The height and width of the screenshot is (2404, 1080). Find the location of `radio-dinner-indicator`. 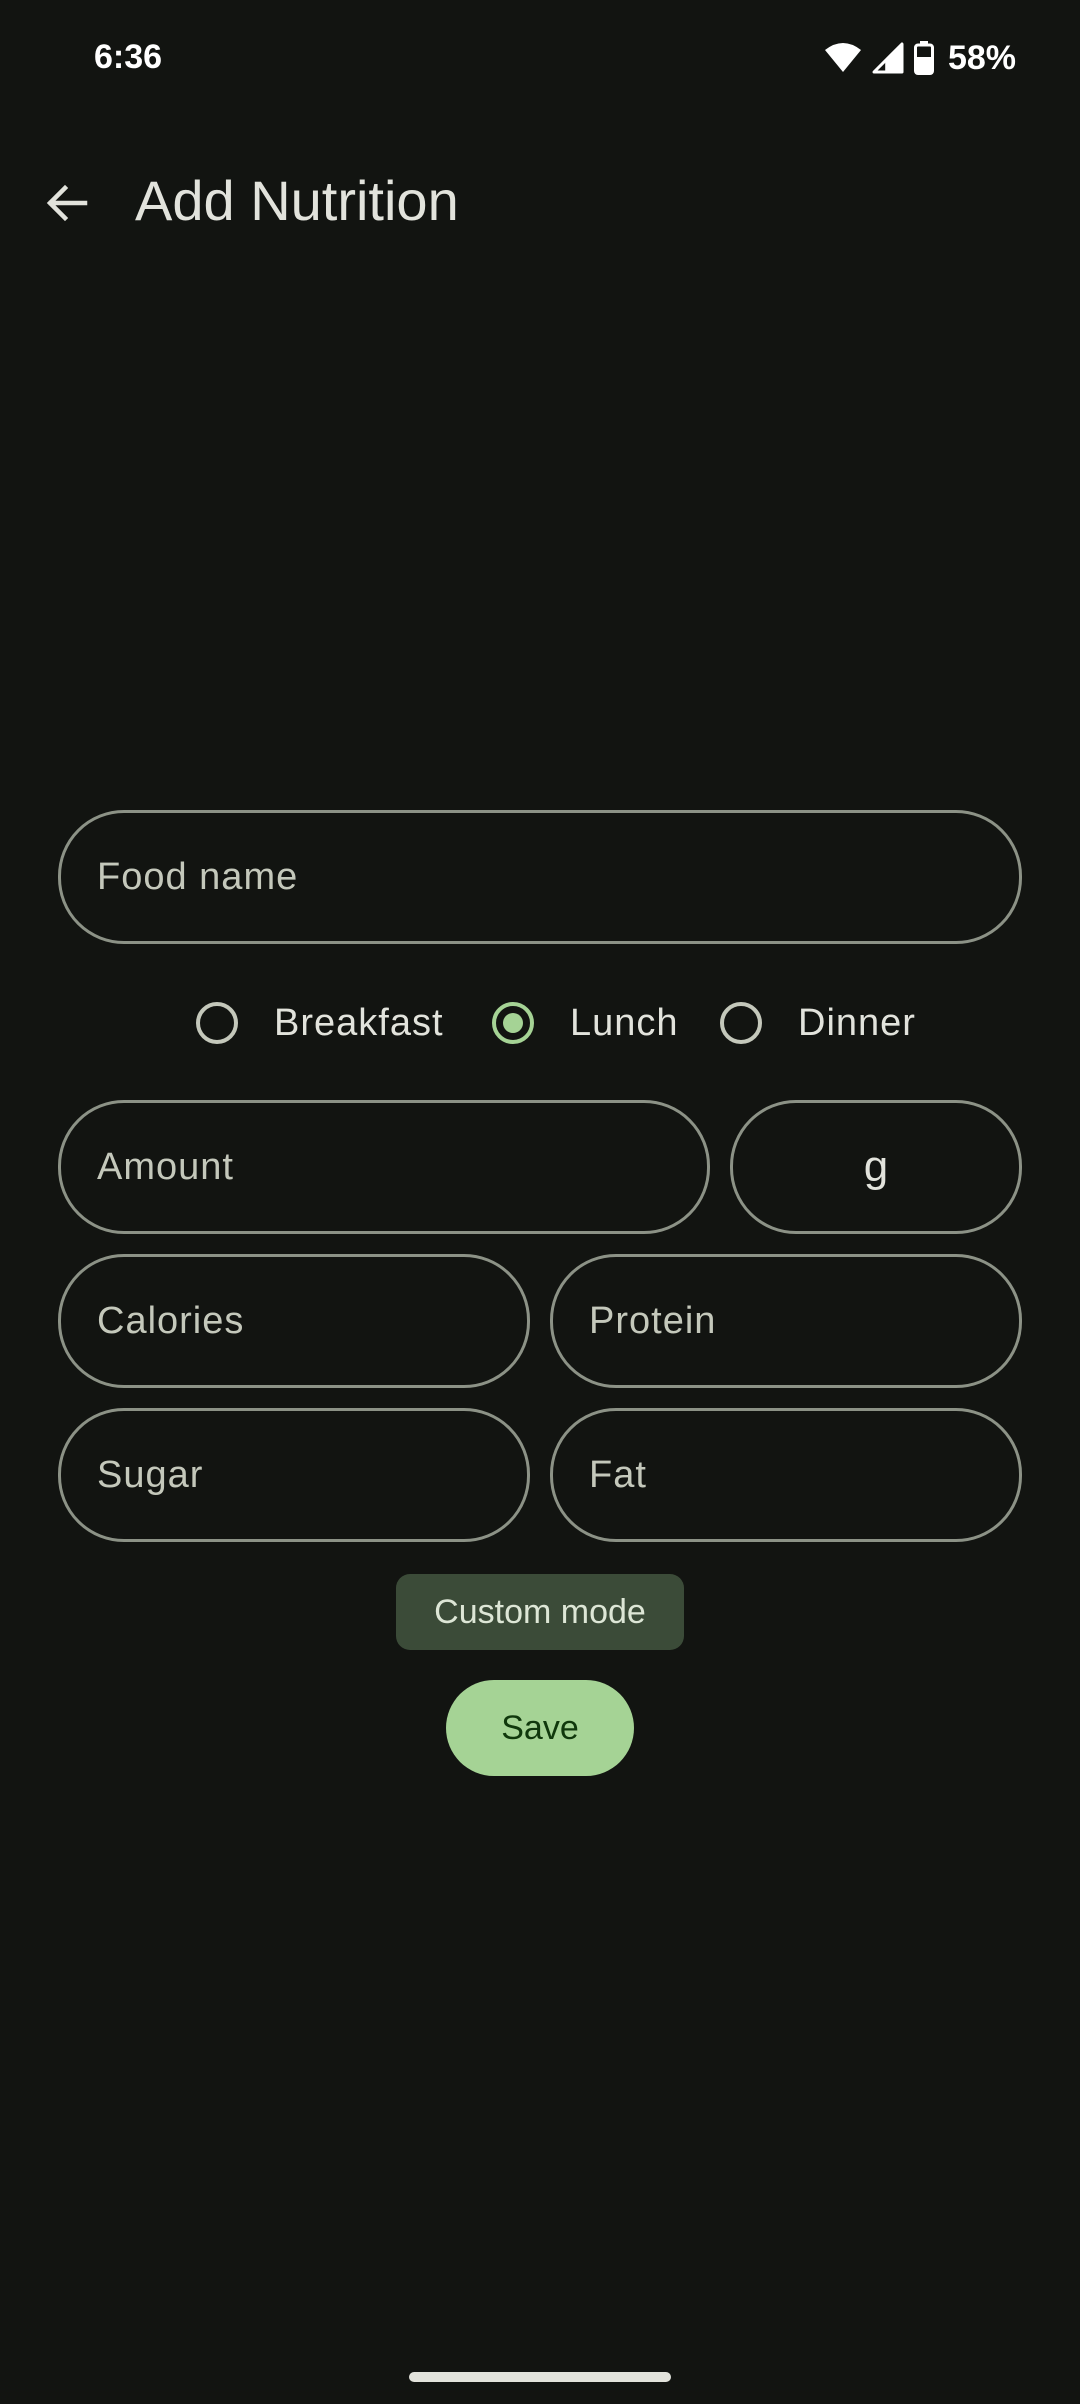

radio-dinner-indicator is located at coordinates (741, 1023).